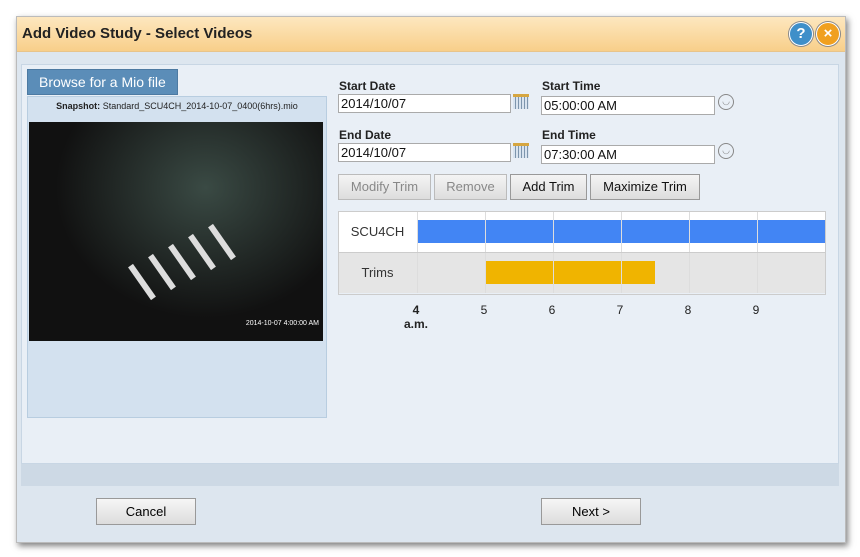  What do you see at coordinates (628, 105) in the screenshot?
I see `start-time-input: 05:00:00 AM` at bounding box center [628, 105].